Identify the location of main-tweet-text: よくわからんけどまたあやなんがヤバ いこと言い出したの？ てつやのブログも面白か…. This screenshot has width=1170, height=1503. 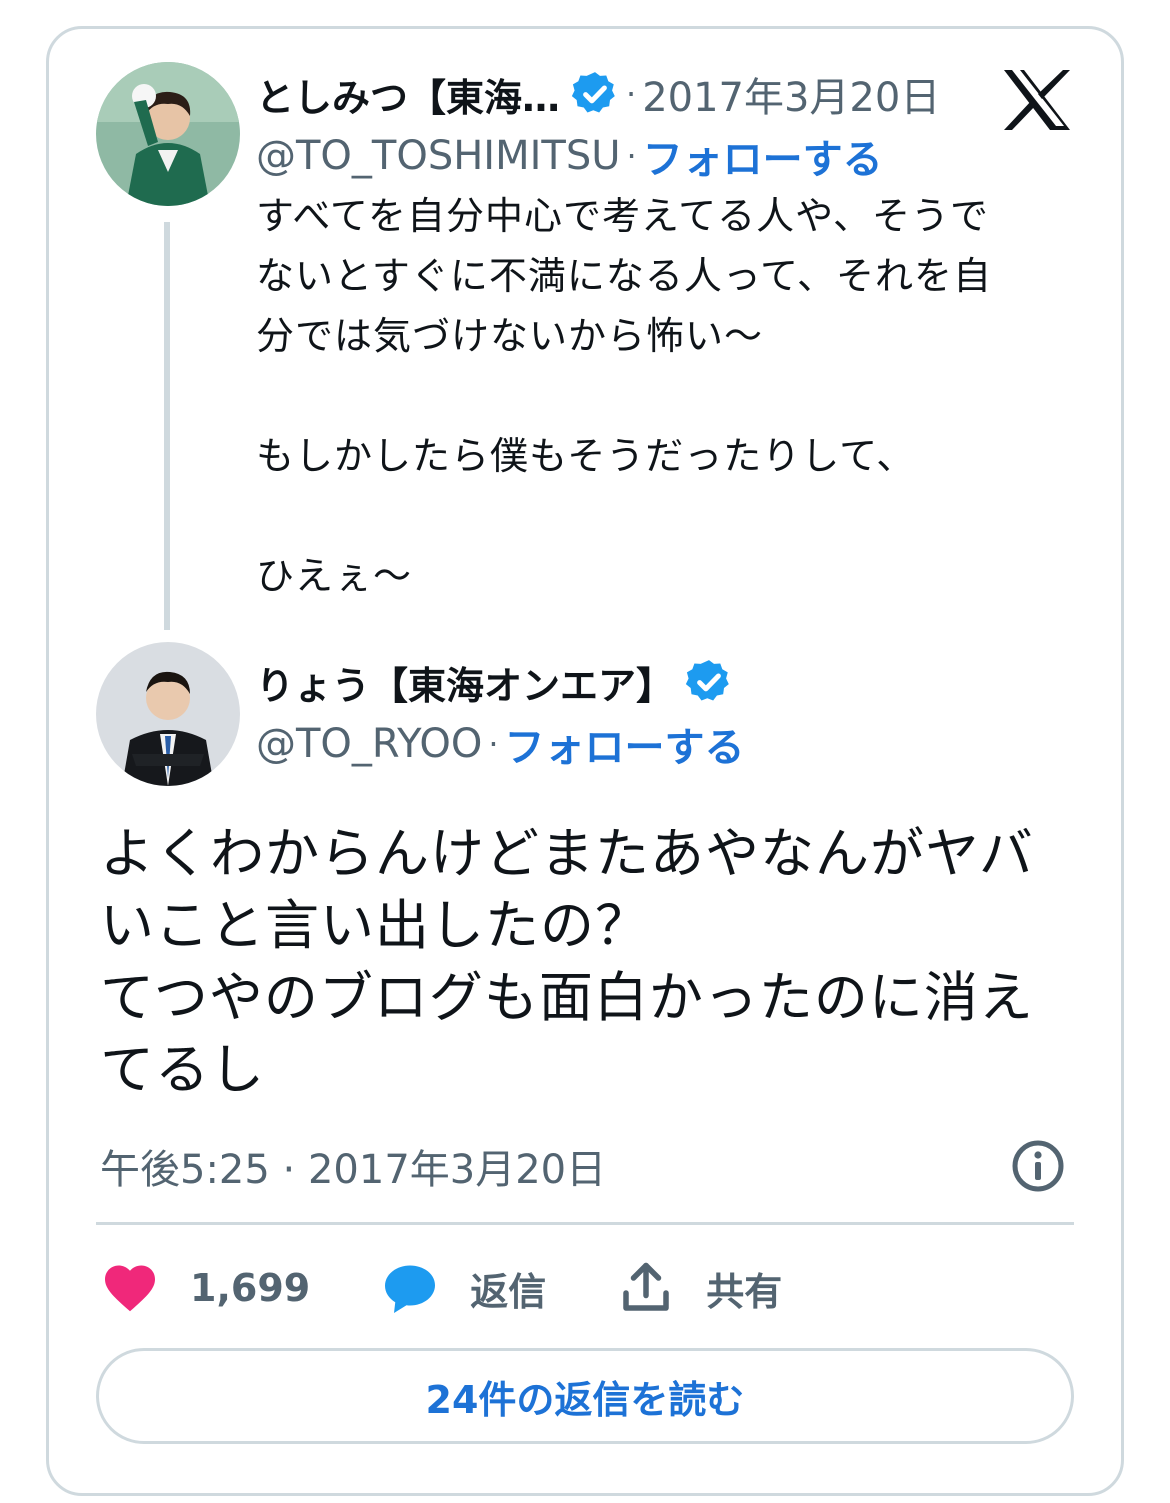
(567, 961).